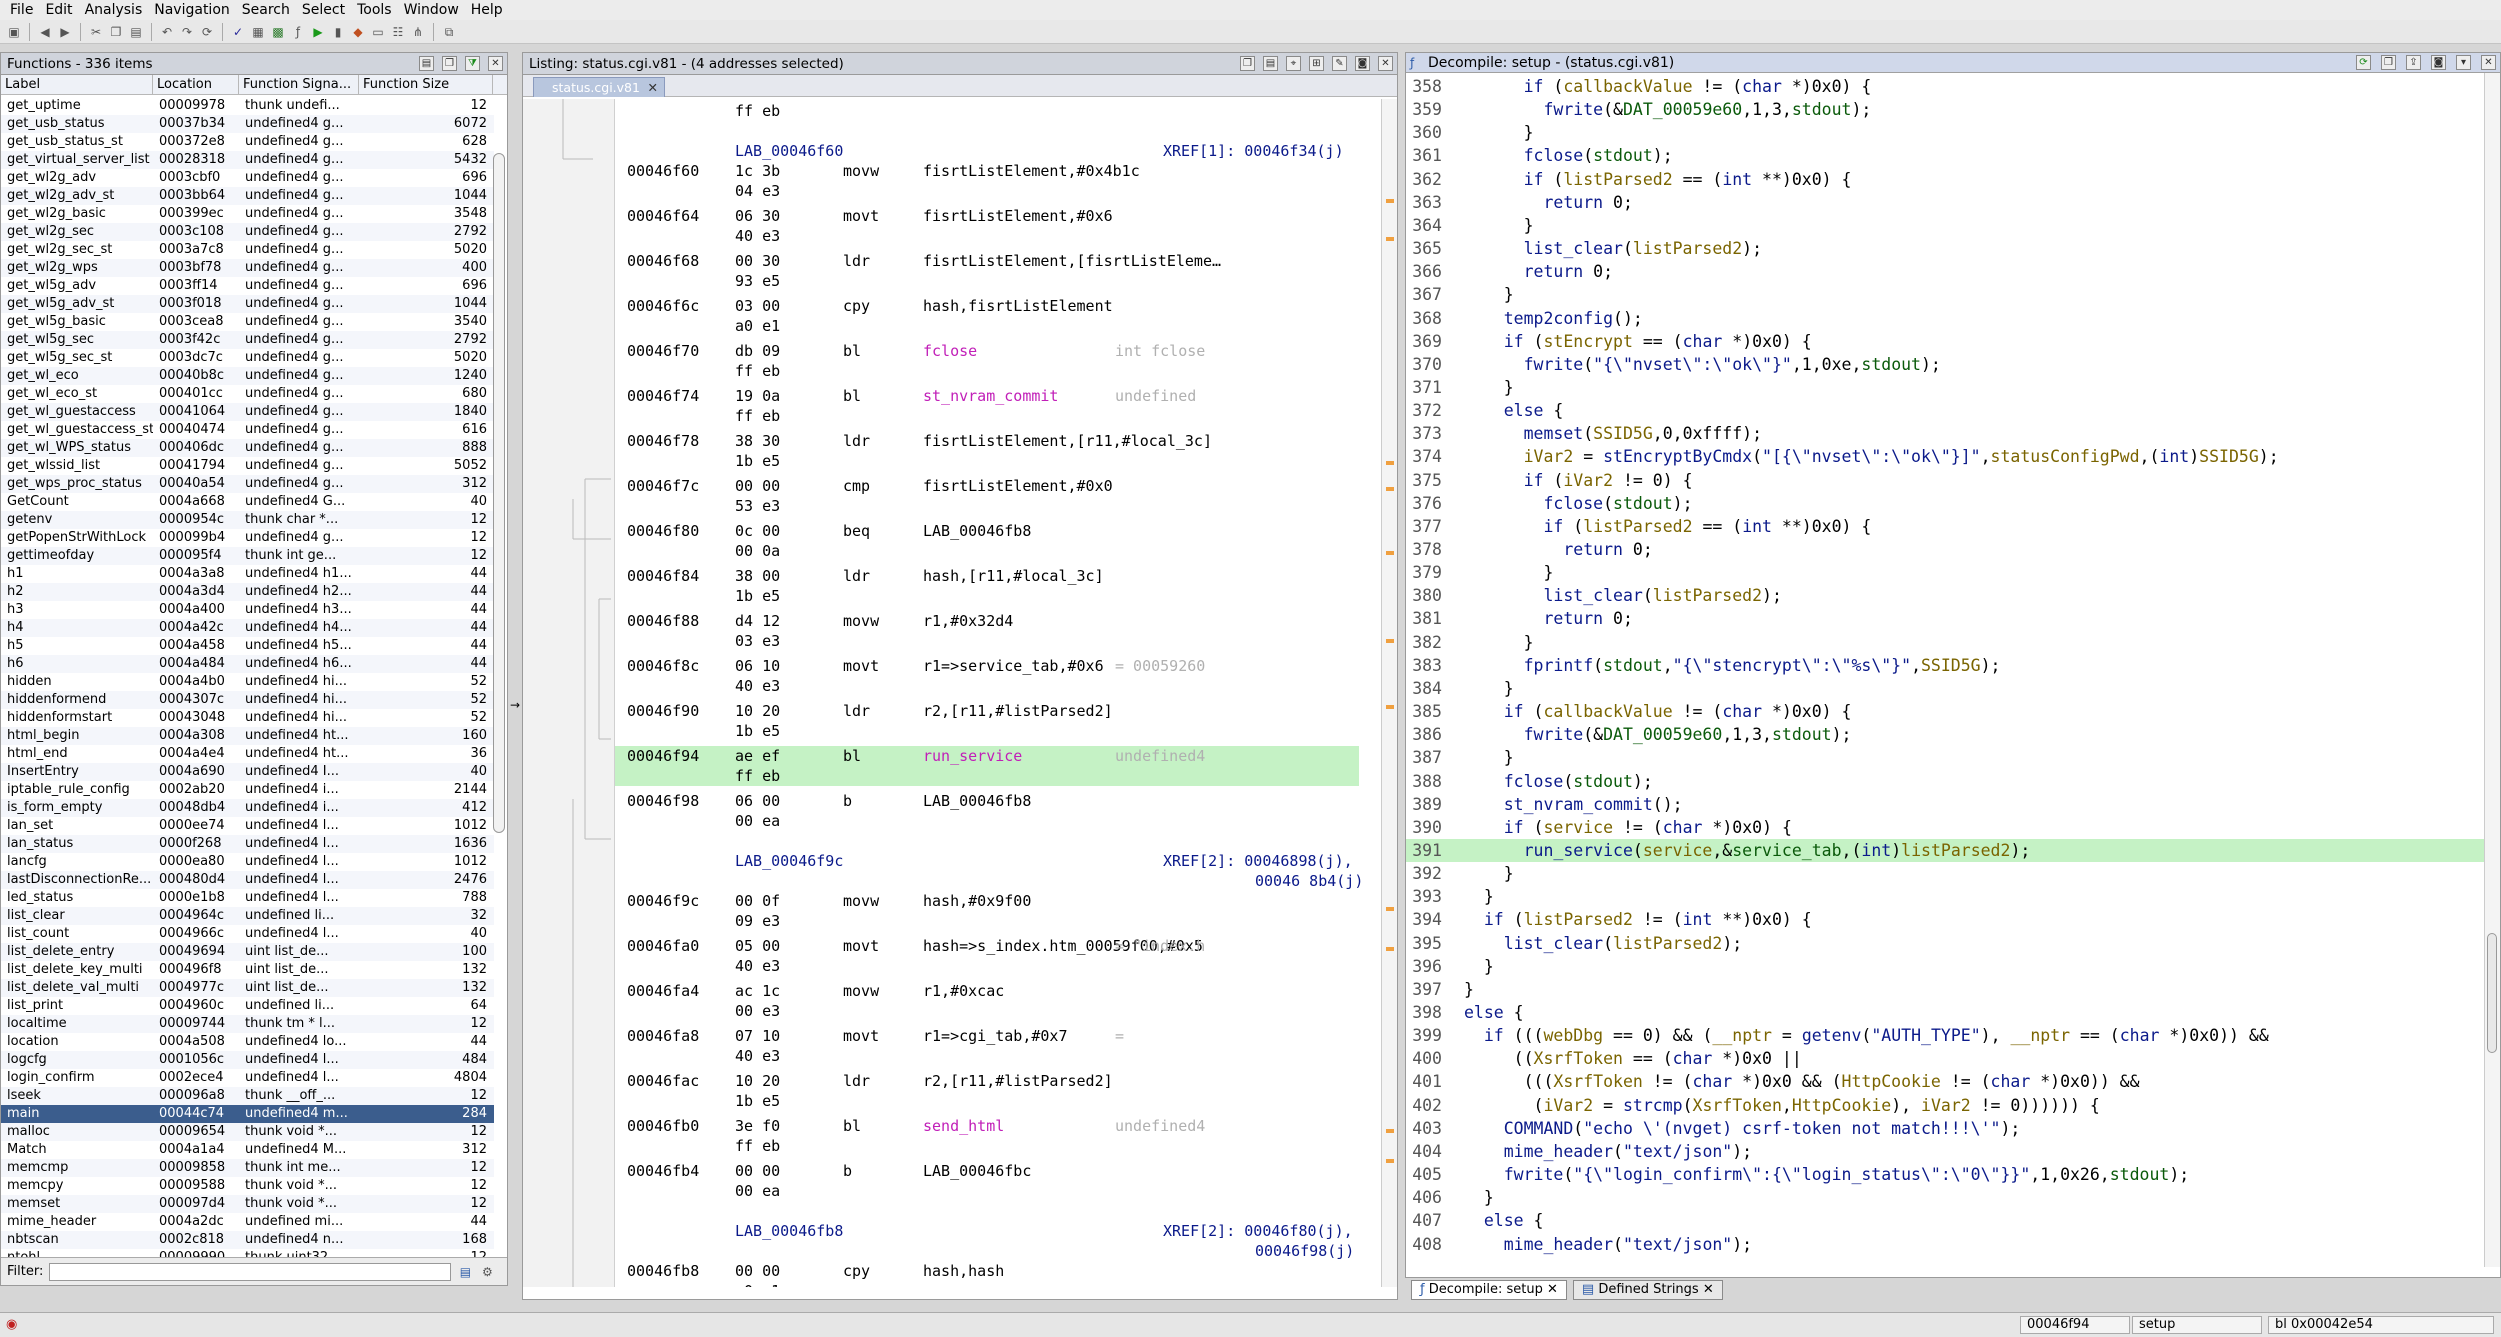 The width and height of the screenshot is (2501, 1337). What do you see at coordinates (318, 32) in the screenshot?
I see `run-icon: ▶` at bounding box center [318, 32].